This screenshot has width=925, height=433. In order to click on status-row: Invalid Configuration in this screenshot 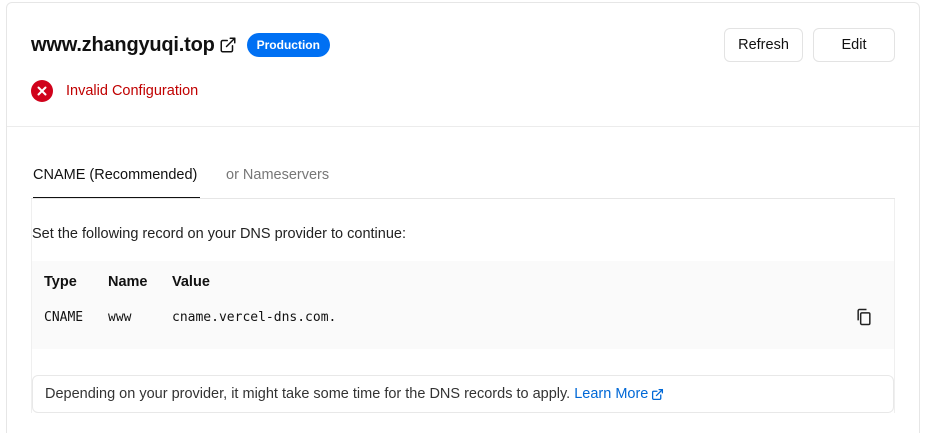, I will do `click(114, 91)`.